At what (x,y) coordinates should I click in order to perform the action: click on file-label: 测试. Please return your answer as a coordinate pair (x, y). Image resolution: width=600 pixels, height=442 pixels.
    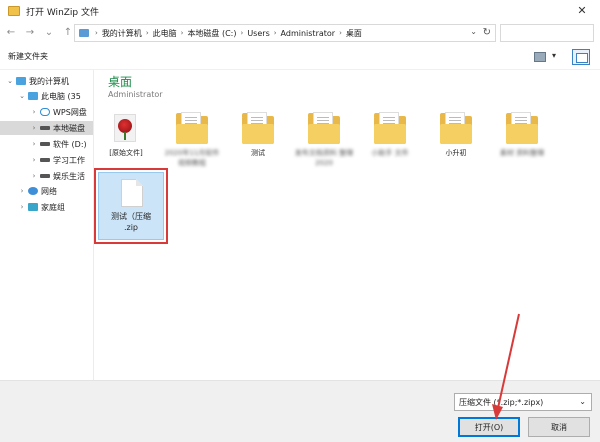
    Looking at the image, I should click on (258, 153).